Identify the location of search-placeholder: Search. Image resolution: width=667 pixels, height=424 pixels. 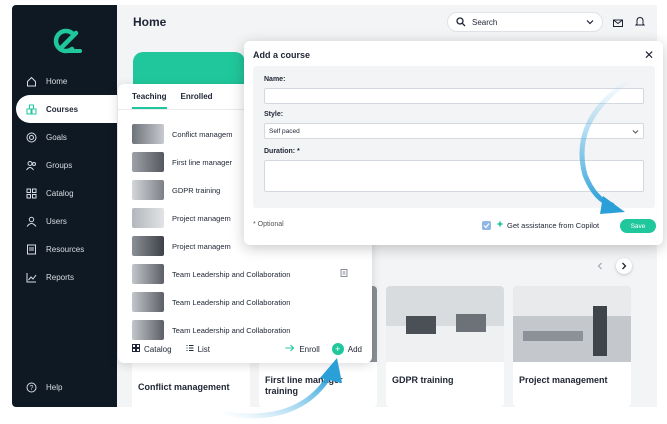
(485, 22).